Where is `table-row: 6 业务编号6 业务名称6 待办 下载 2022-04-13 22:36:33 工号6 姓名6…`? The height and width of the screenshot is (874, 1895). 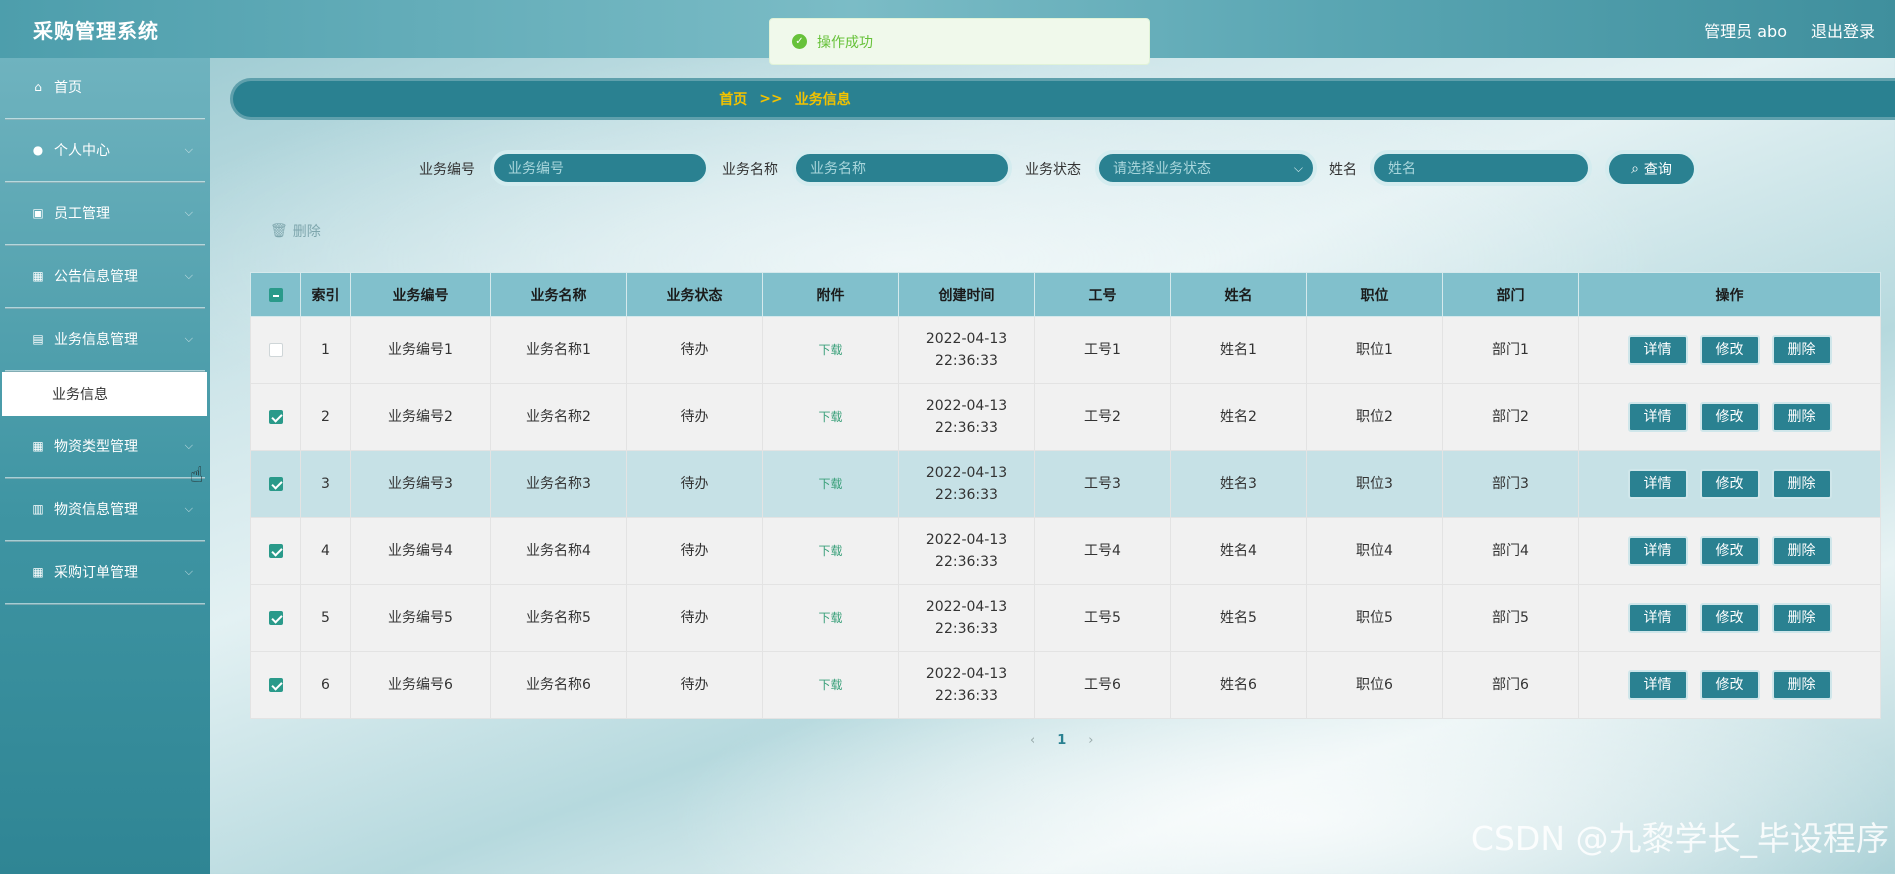 table-row: 6 业务编号6 业务名称6 待办 下载 2022-04-13 22:36:33 工号6 姓名6… is located at coordinates (1065, 685).